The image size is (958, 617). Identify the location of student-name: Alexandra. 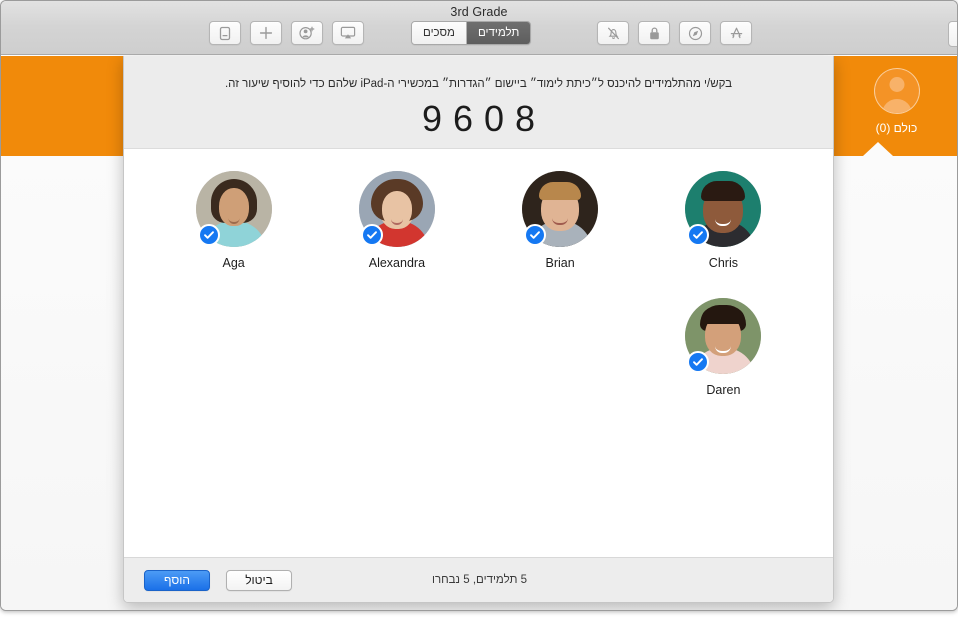
(397, 263).